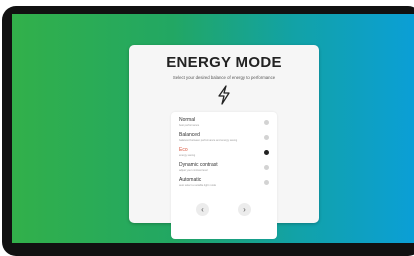 The image size is (414, 256). Describe the element at coordinates (187, 120) in the screenshot. I see `option-label: Normal` at that location.